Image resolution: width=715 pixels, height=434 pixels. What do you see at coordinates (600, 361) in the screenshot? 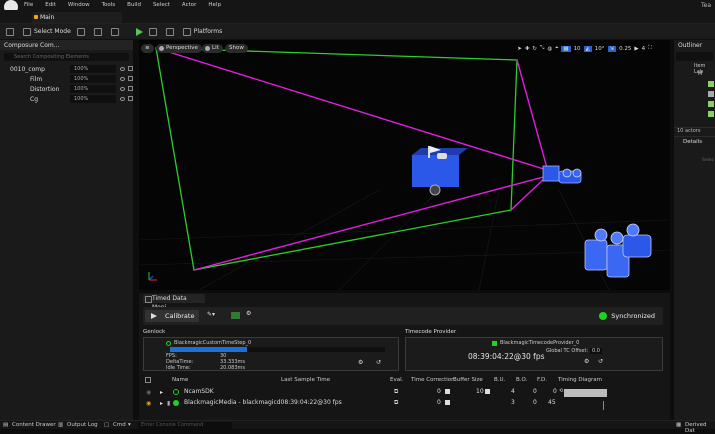
I see `timecode-reset-icon: ↺` at bounding box center [600, 361].